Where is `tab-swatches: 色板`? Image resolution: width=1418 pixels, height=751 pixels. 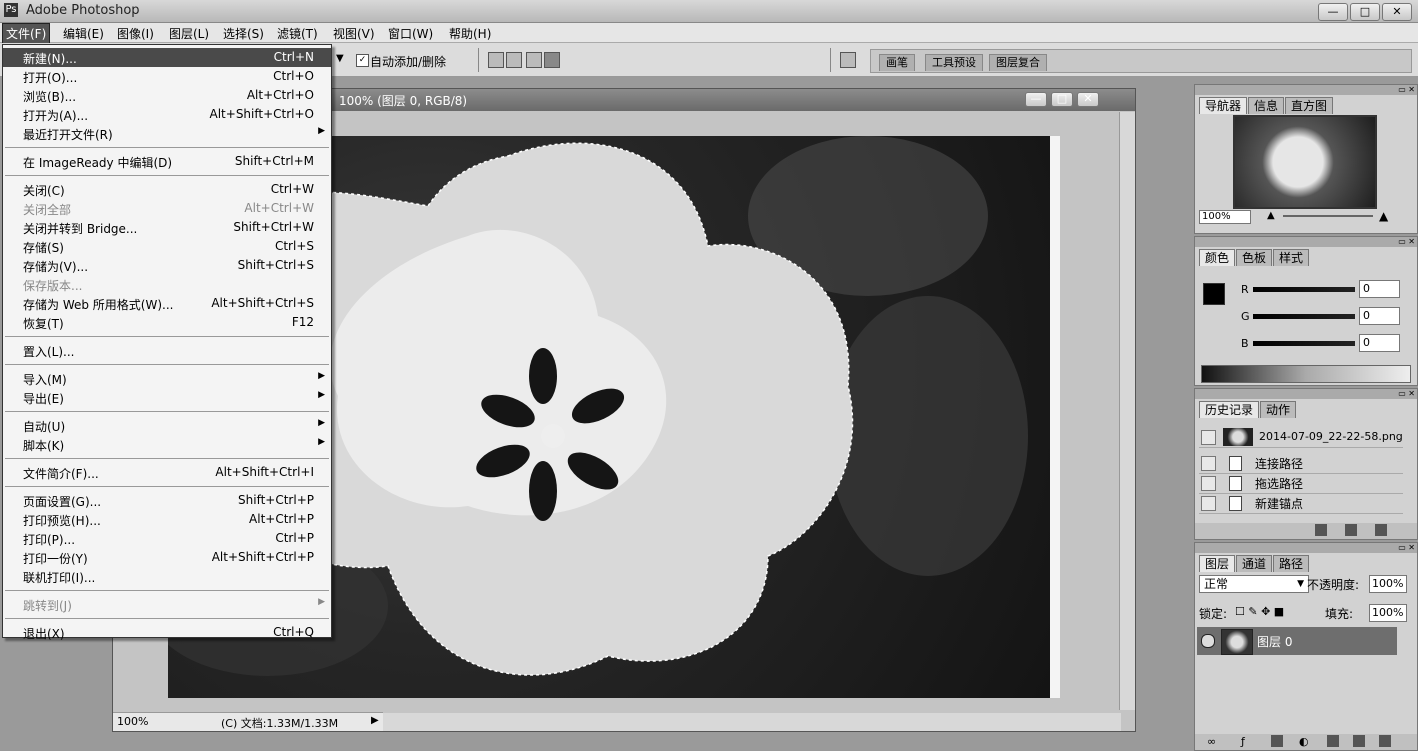
tab-swatches: 色板 is located at coordinates (1254, 257).